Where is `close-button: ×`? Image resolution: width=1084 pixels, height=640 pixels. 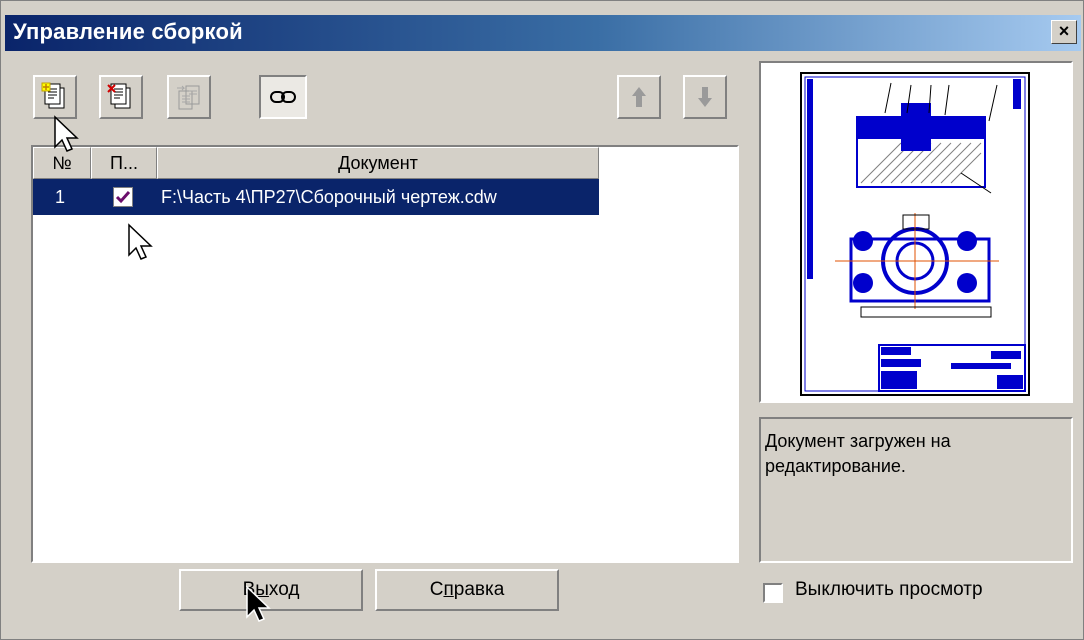 close-button: × is located at coordinates (1064, 32).